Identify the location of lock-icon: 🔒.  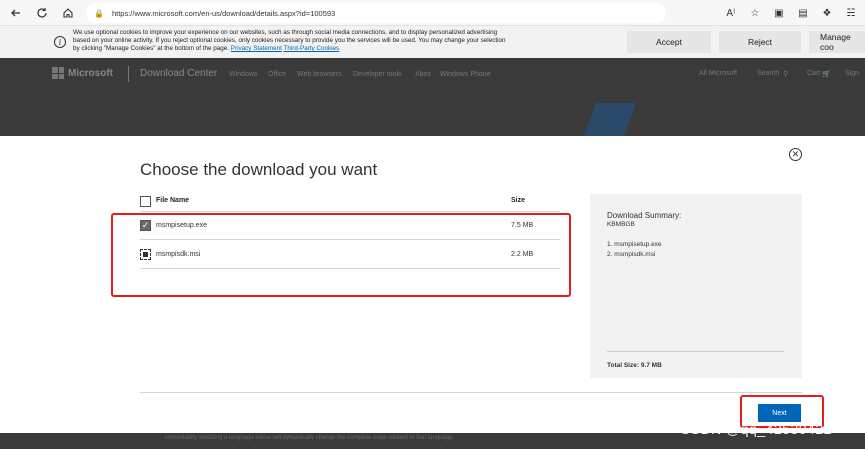
(99, 13).